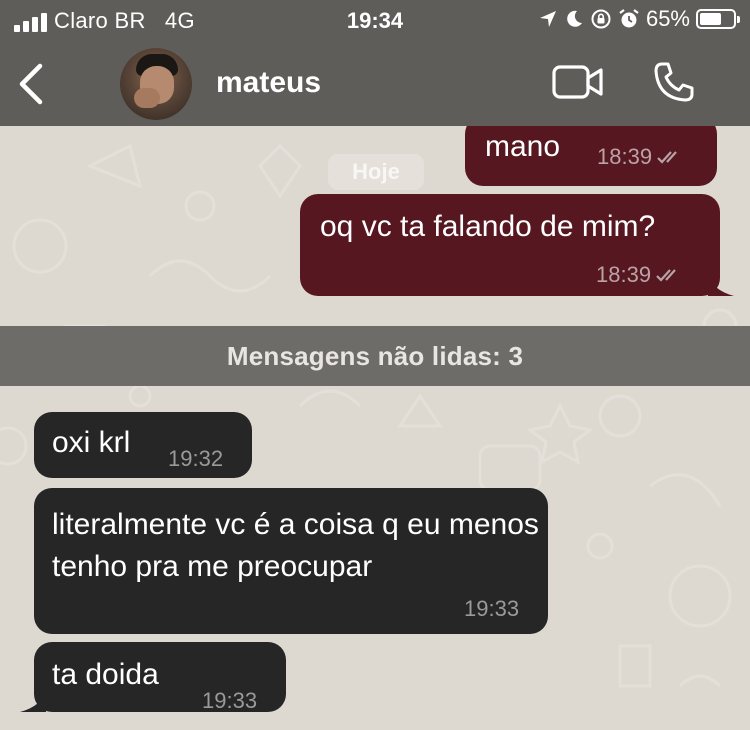 This screenshot has width=750, height=730. Describe the element at coordinates (143, 445) in the screenshot. I see `incoming-message: oxi krl 19:32` at that location.